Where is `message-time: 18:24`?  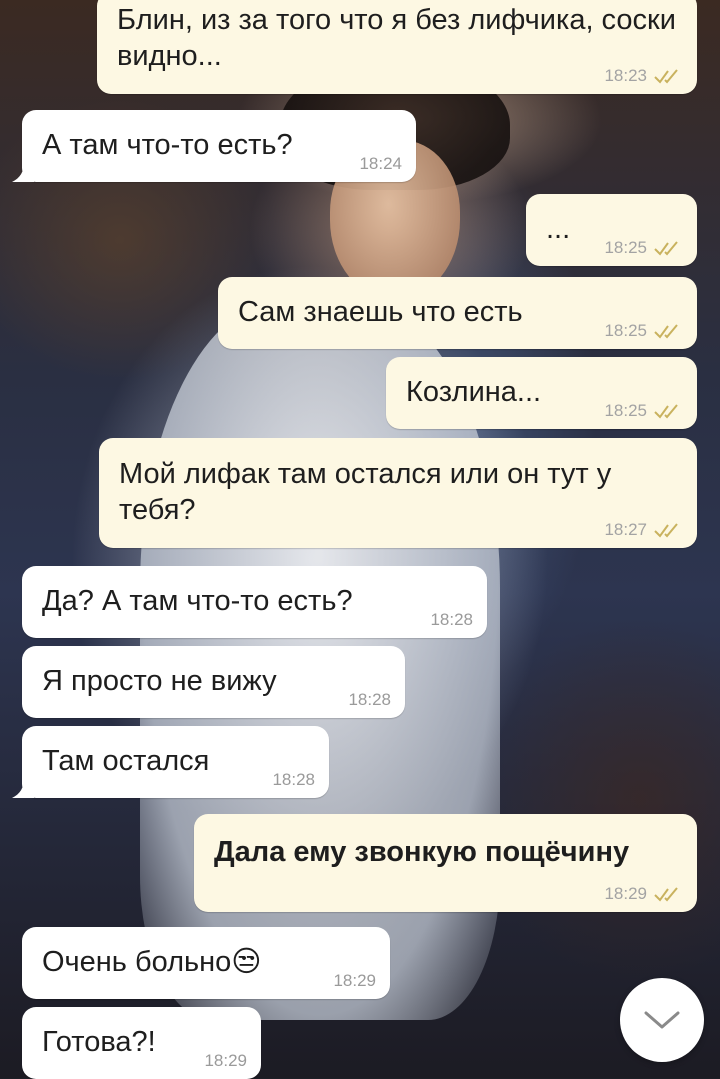 message-time: 18:24 is located at coordinates (380, 163).